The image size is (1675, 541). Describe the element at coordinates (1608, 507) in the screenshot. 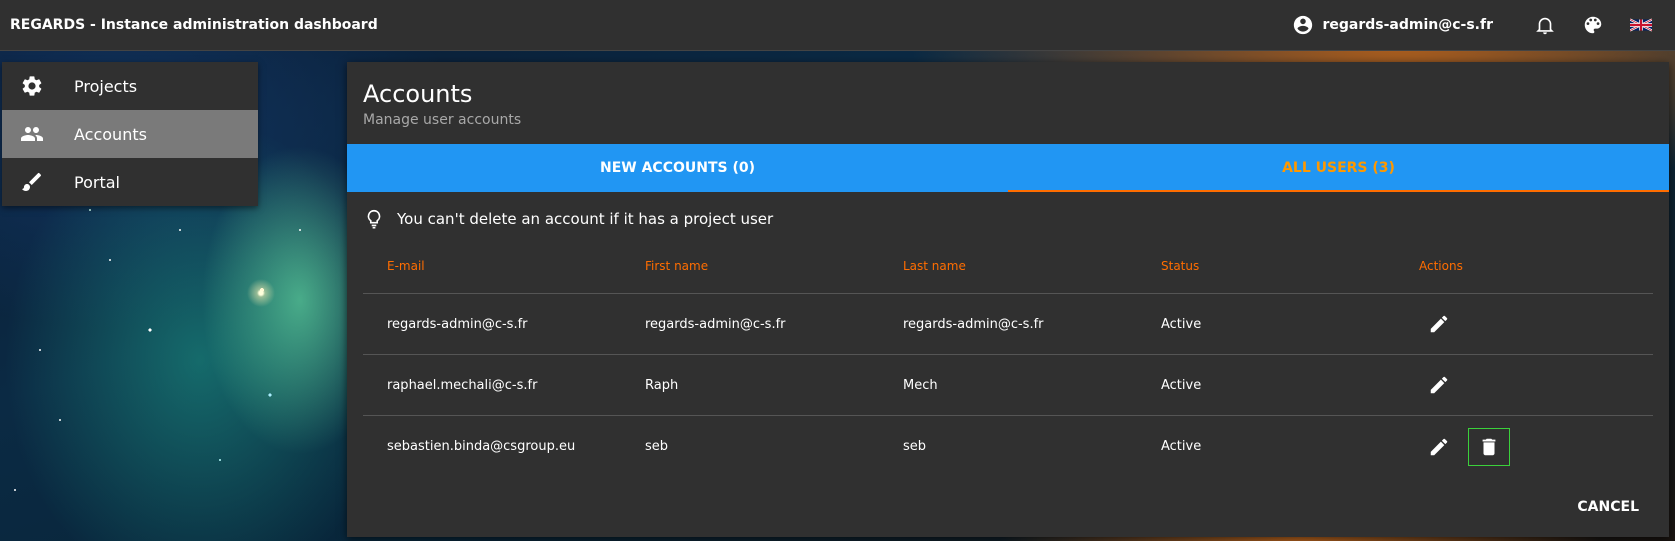

I see `cancel-button: CANCEL` at that location.